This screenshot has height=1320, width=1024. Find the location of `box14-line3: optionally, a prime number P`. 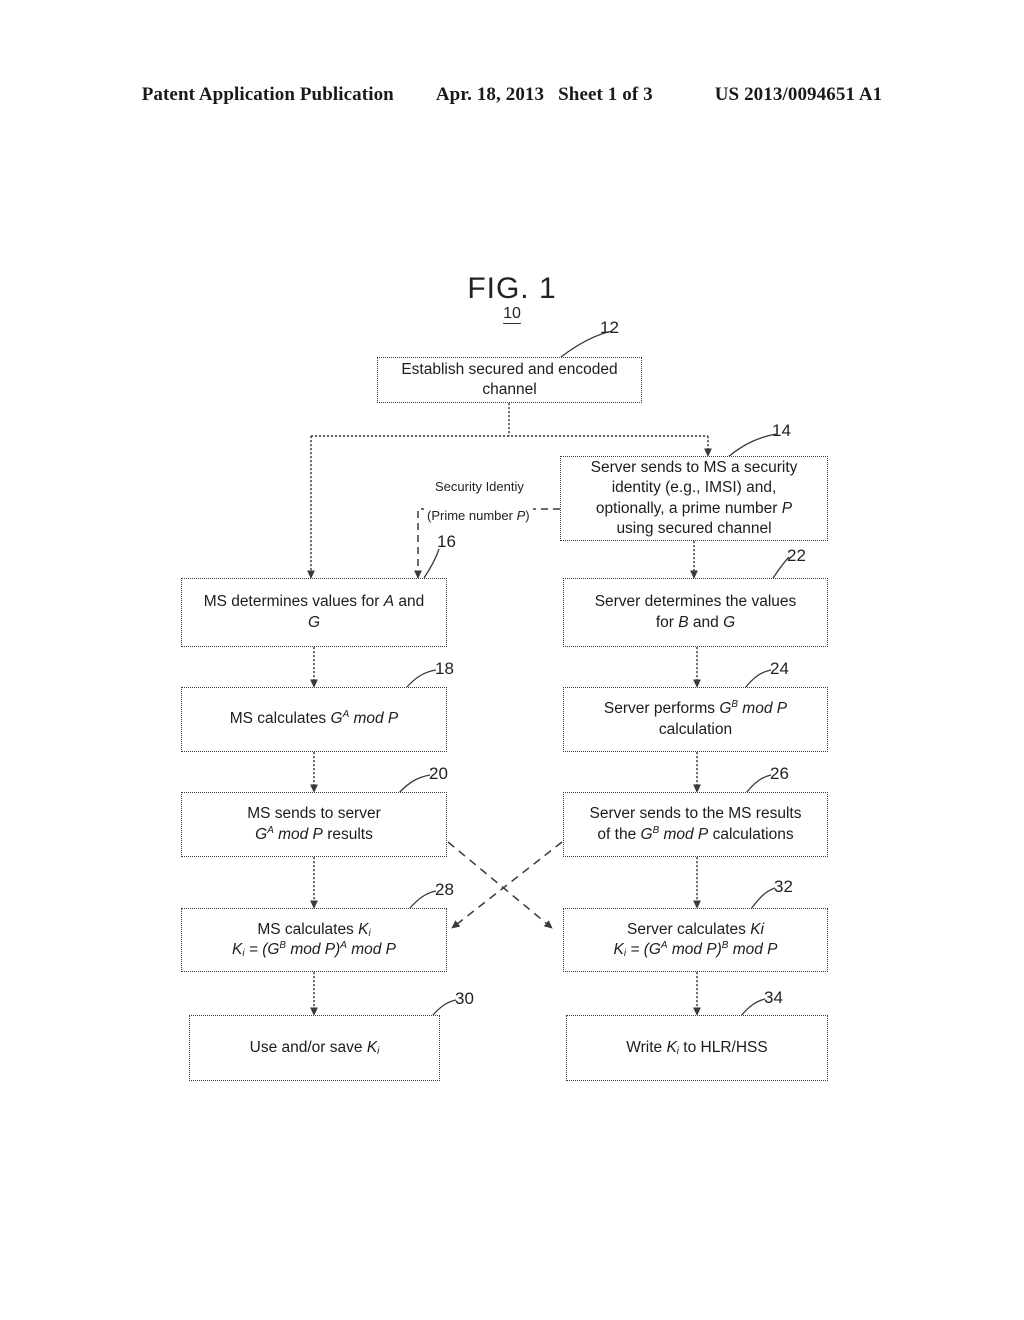

box14-line3: optionally, a prime number P is located at coordinates (694, 508).